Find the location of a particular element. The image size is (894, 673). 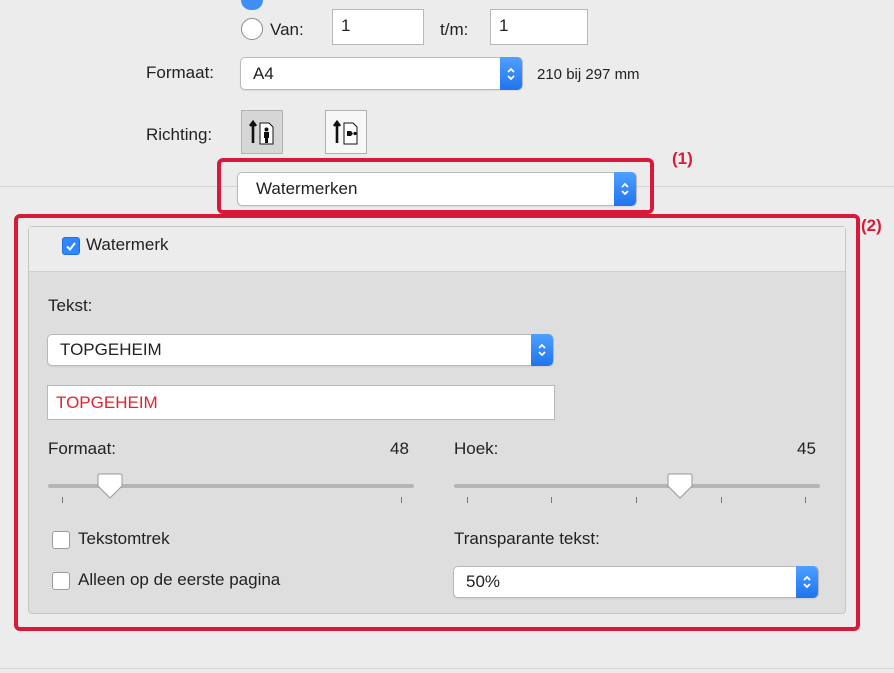

watermark-text-input: TOPGEHEIM is located at coordinates (301, 402).